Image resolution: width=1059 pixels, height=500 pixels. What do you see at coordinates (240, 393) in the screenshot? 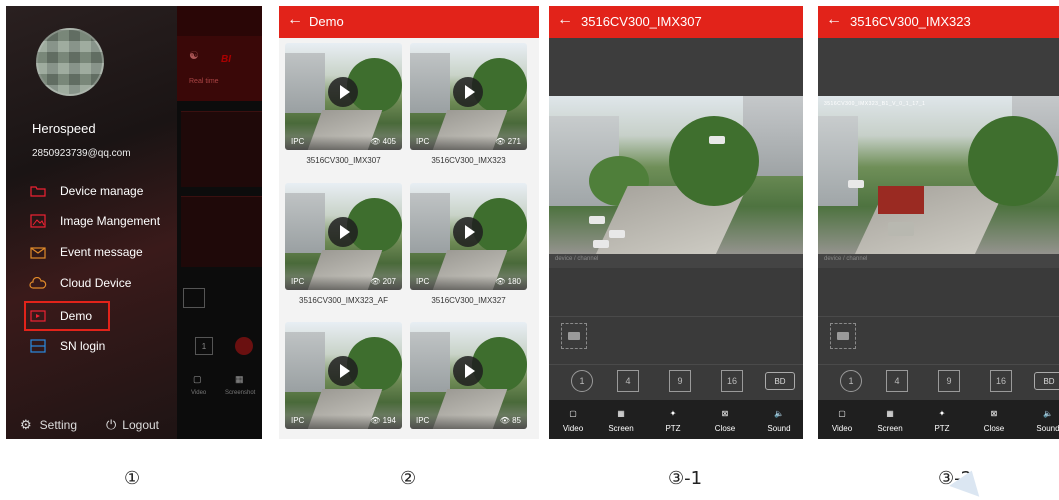
I see `bg-screenshot-label: Screenshot` at bounding box center [240, 393].